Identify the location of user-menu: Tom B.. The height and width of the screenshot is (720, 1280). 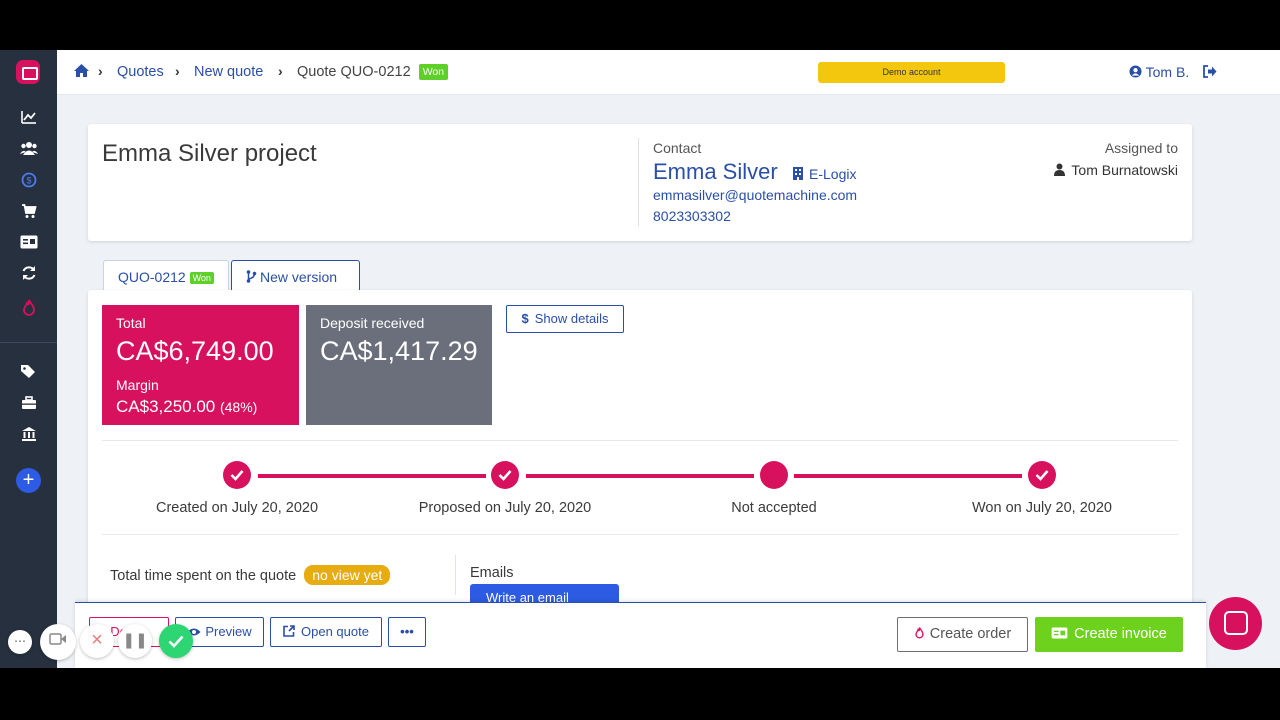
(1159, 72).